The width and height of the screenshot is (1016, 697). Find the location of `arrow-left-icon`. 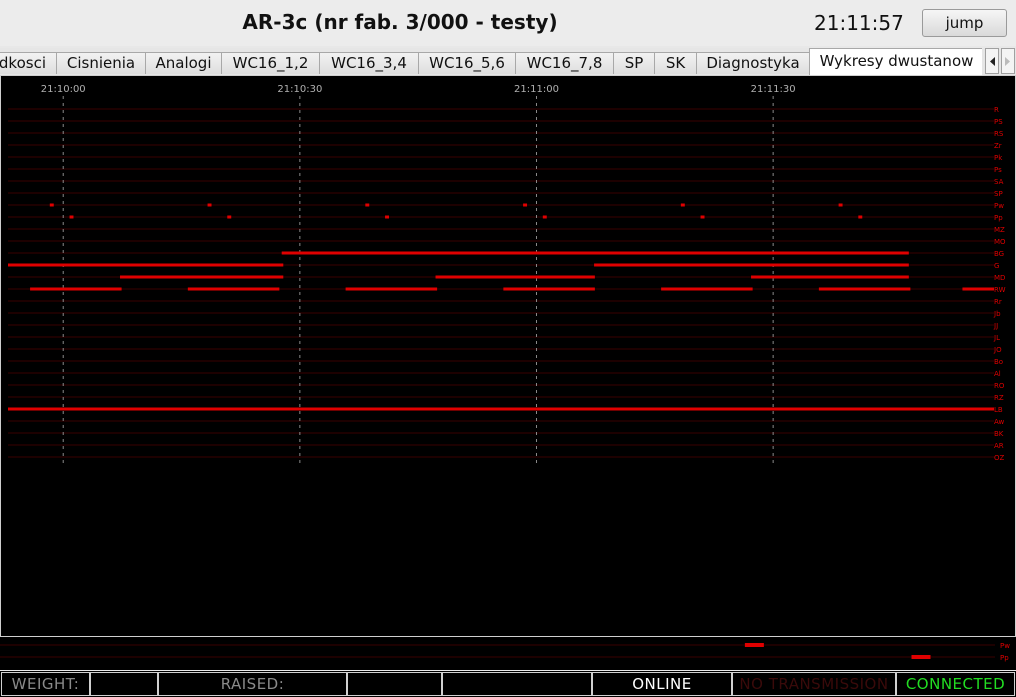

arrow-left-icon is located at coordinates (992, 61).